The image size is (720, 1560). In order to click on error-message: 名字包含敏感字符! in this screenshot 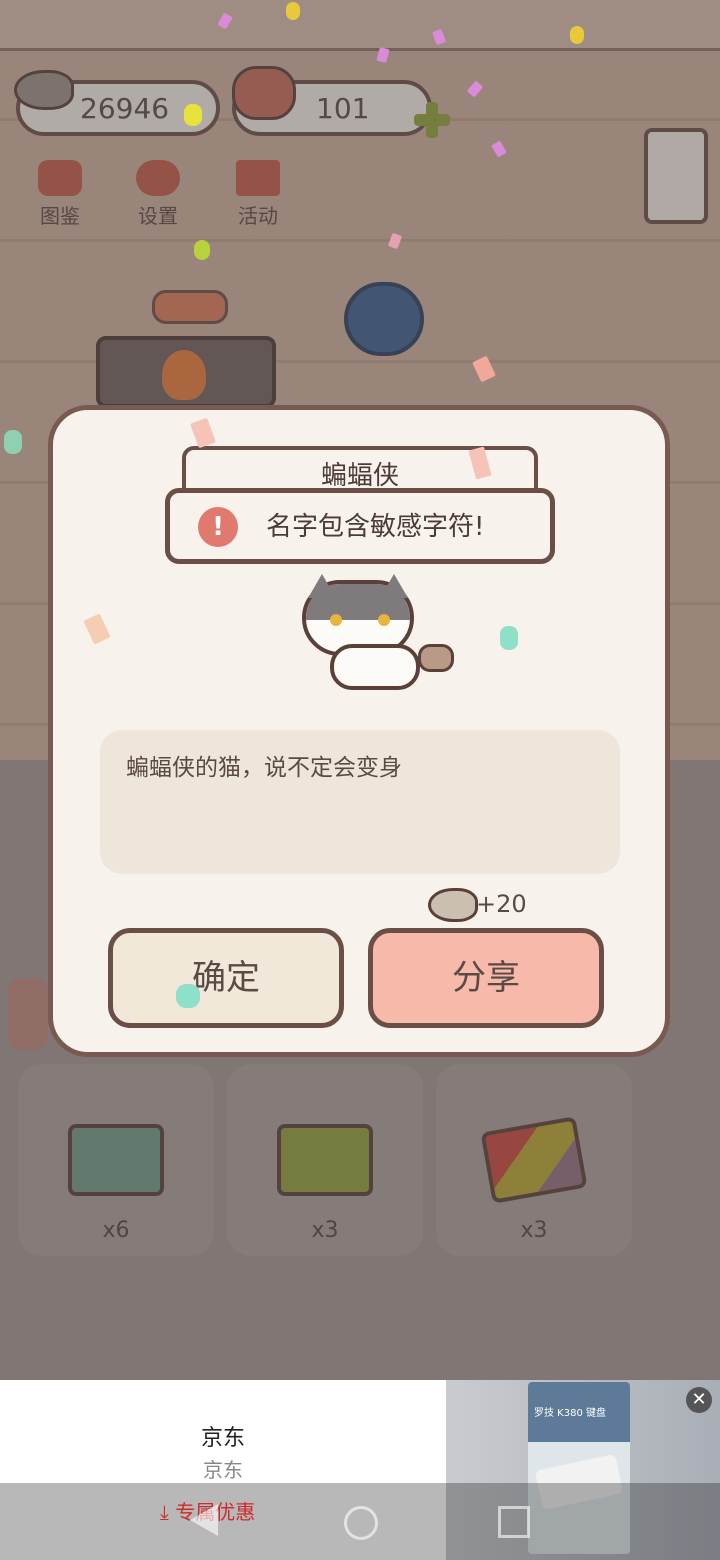, I will do `click(375, 527)`.